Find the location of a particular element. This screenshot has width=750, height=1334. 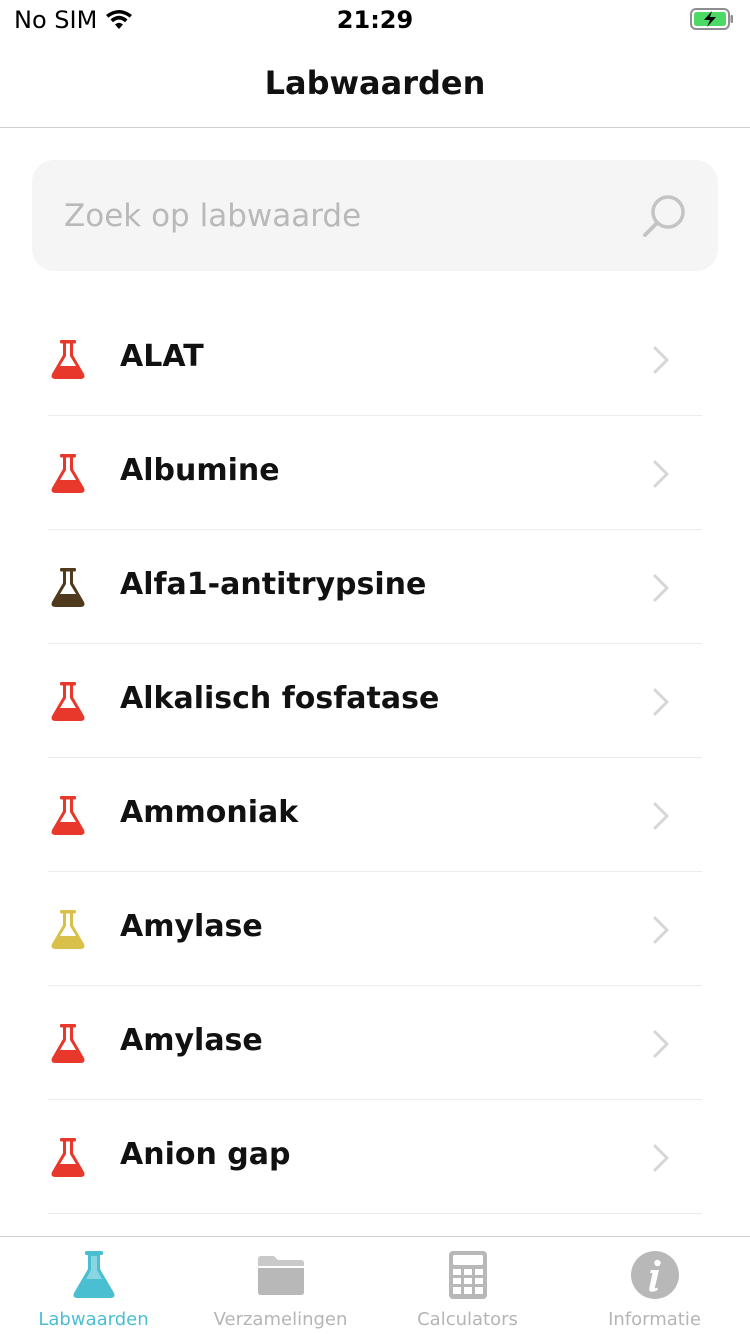

list-item: Alfa1-antitrypsine is located at coordinates (375, 587).